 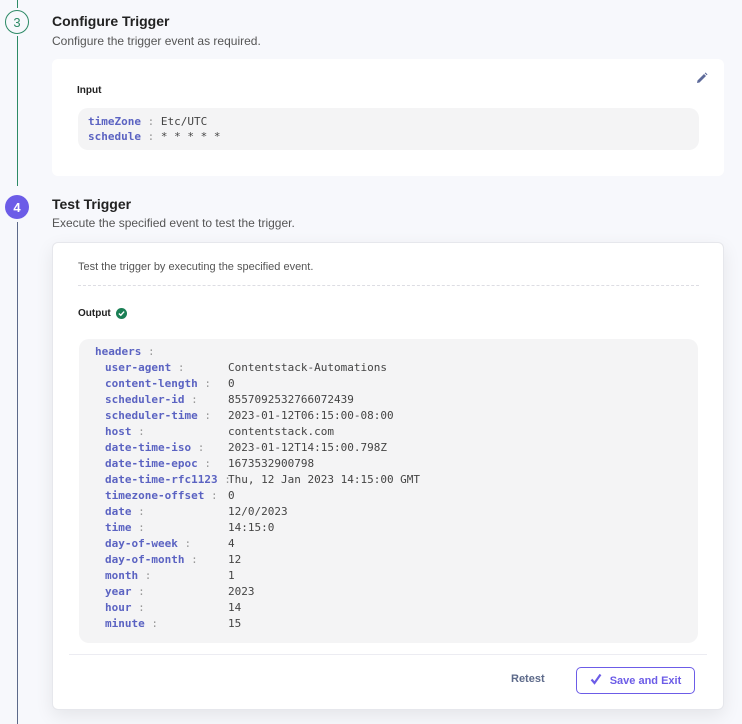 What do you see at coordinates (271, 463) in the screenshot?
I see `header-value: 1673532900798` at bounding box center [271, 463].